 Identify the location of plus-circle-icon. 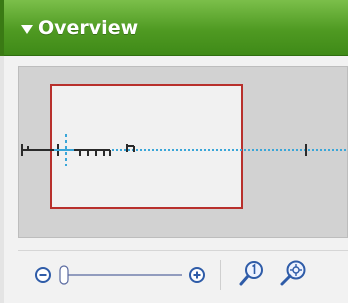
(197, 275).